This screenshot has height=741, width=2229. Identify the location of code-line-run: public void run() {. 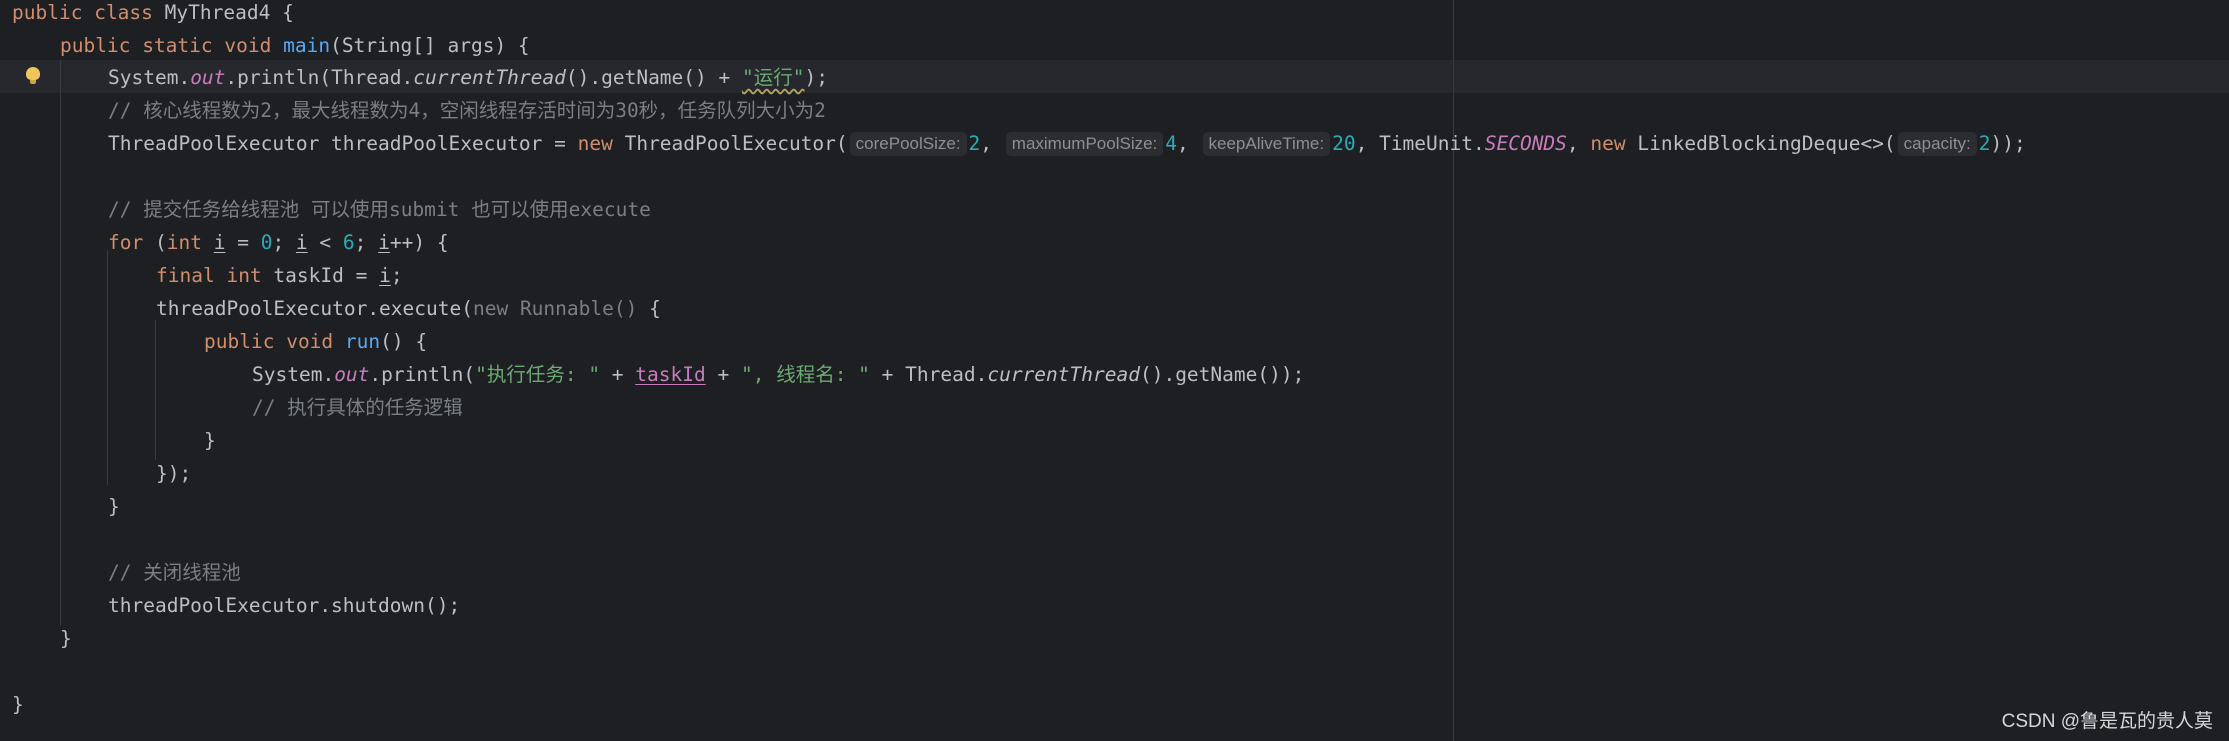
(315, 341).